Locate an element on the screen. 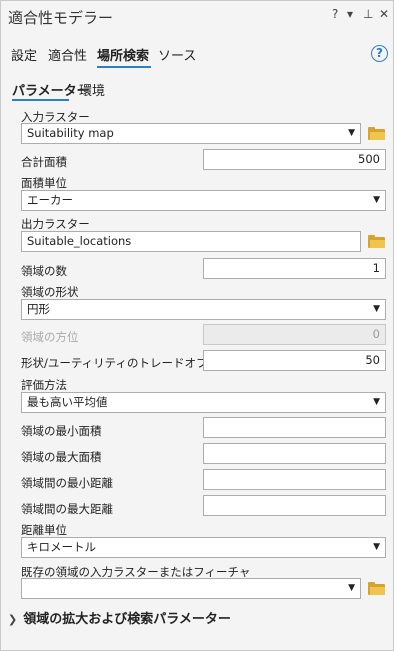 This screenshot has height=651, width=394. distance-unit-value: キロメートル is located at coordinates (61, 547).